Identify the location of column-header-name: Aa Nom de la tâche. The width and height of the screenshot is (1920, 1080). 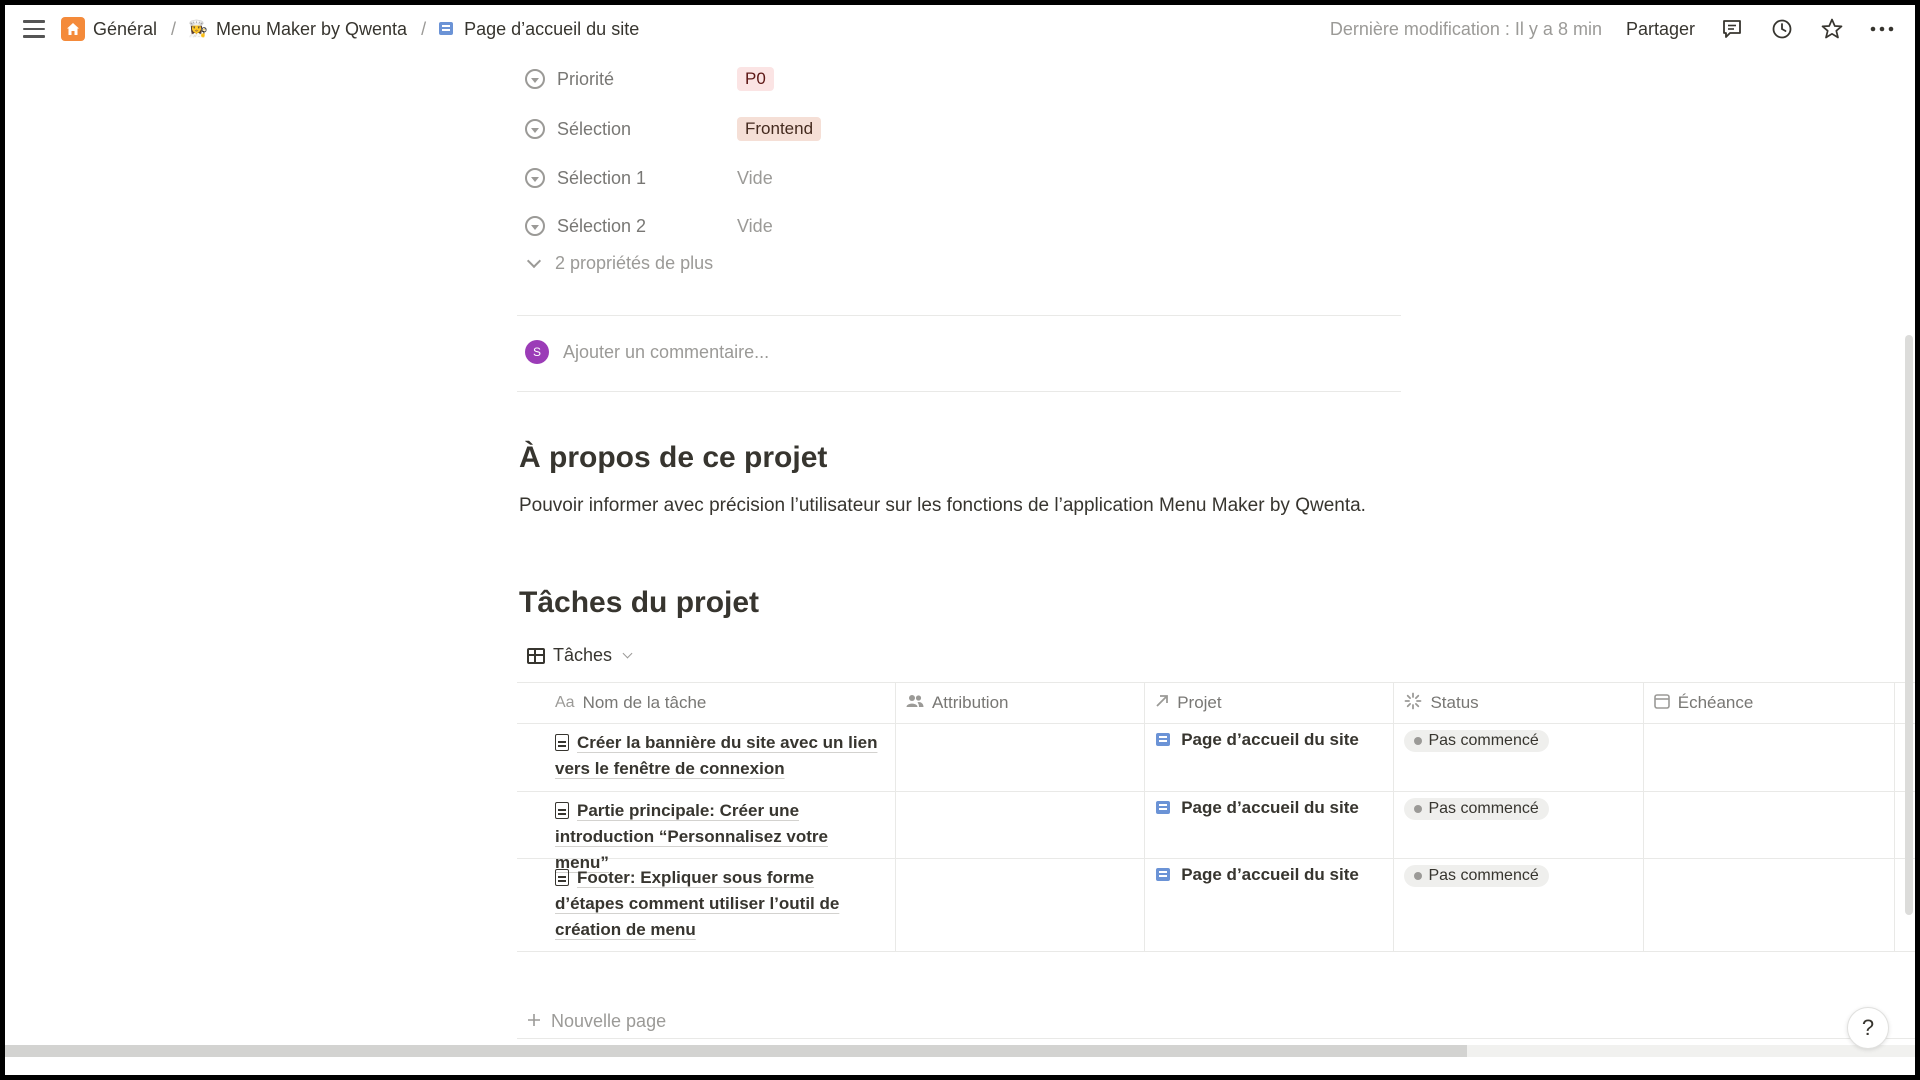
(706, 703).